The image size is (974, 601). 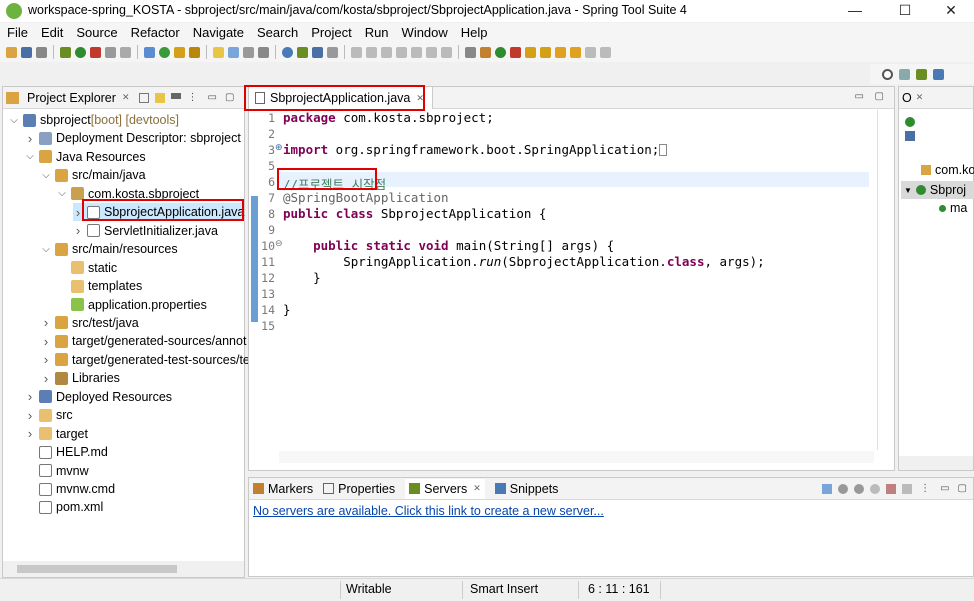 What do you see at coordinates (49, 415) in the screenshot?
I see `tree-item: › src` at bounding box center [49, 415].